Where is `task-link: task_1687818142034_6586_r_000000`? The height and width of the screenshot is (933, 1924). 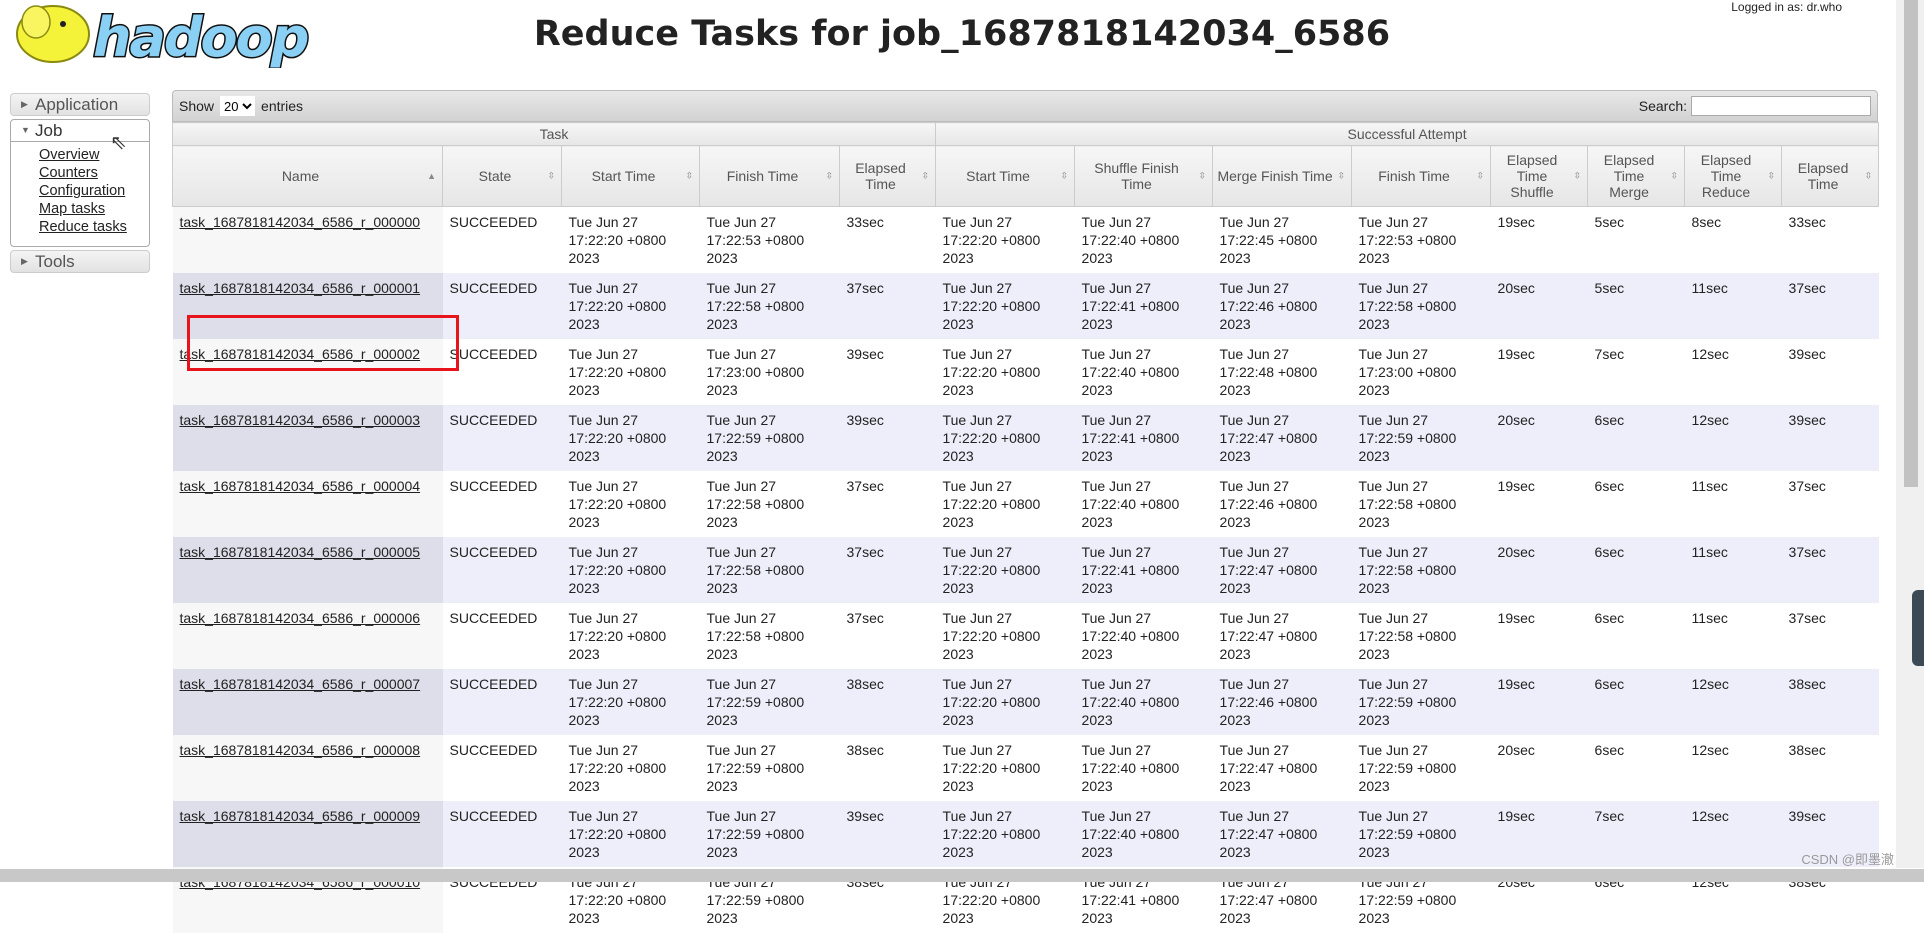
task-link: task_1687818142034_6586_r_000000 is located at coordinates (300, 222).